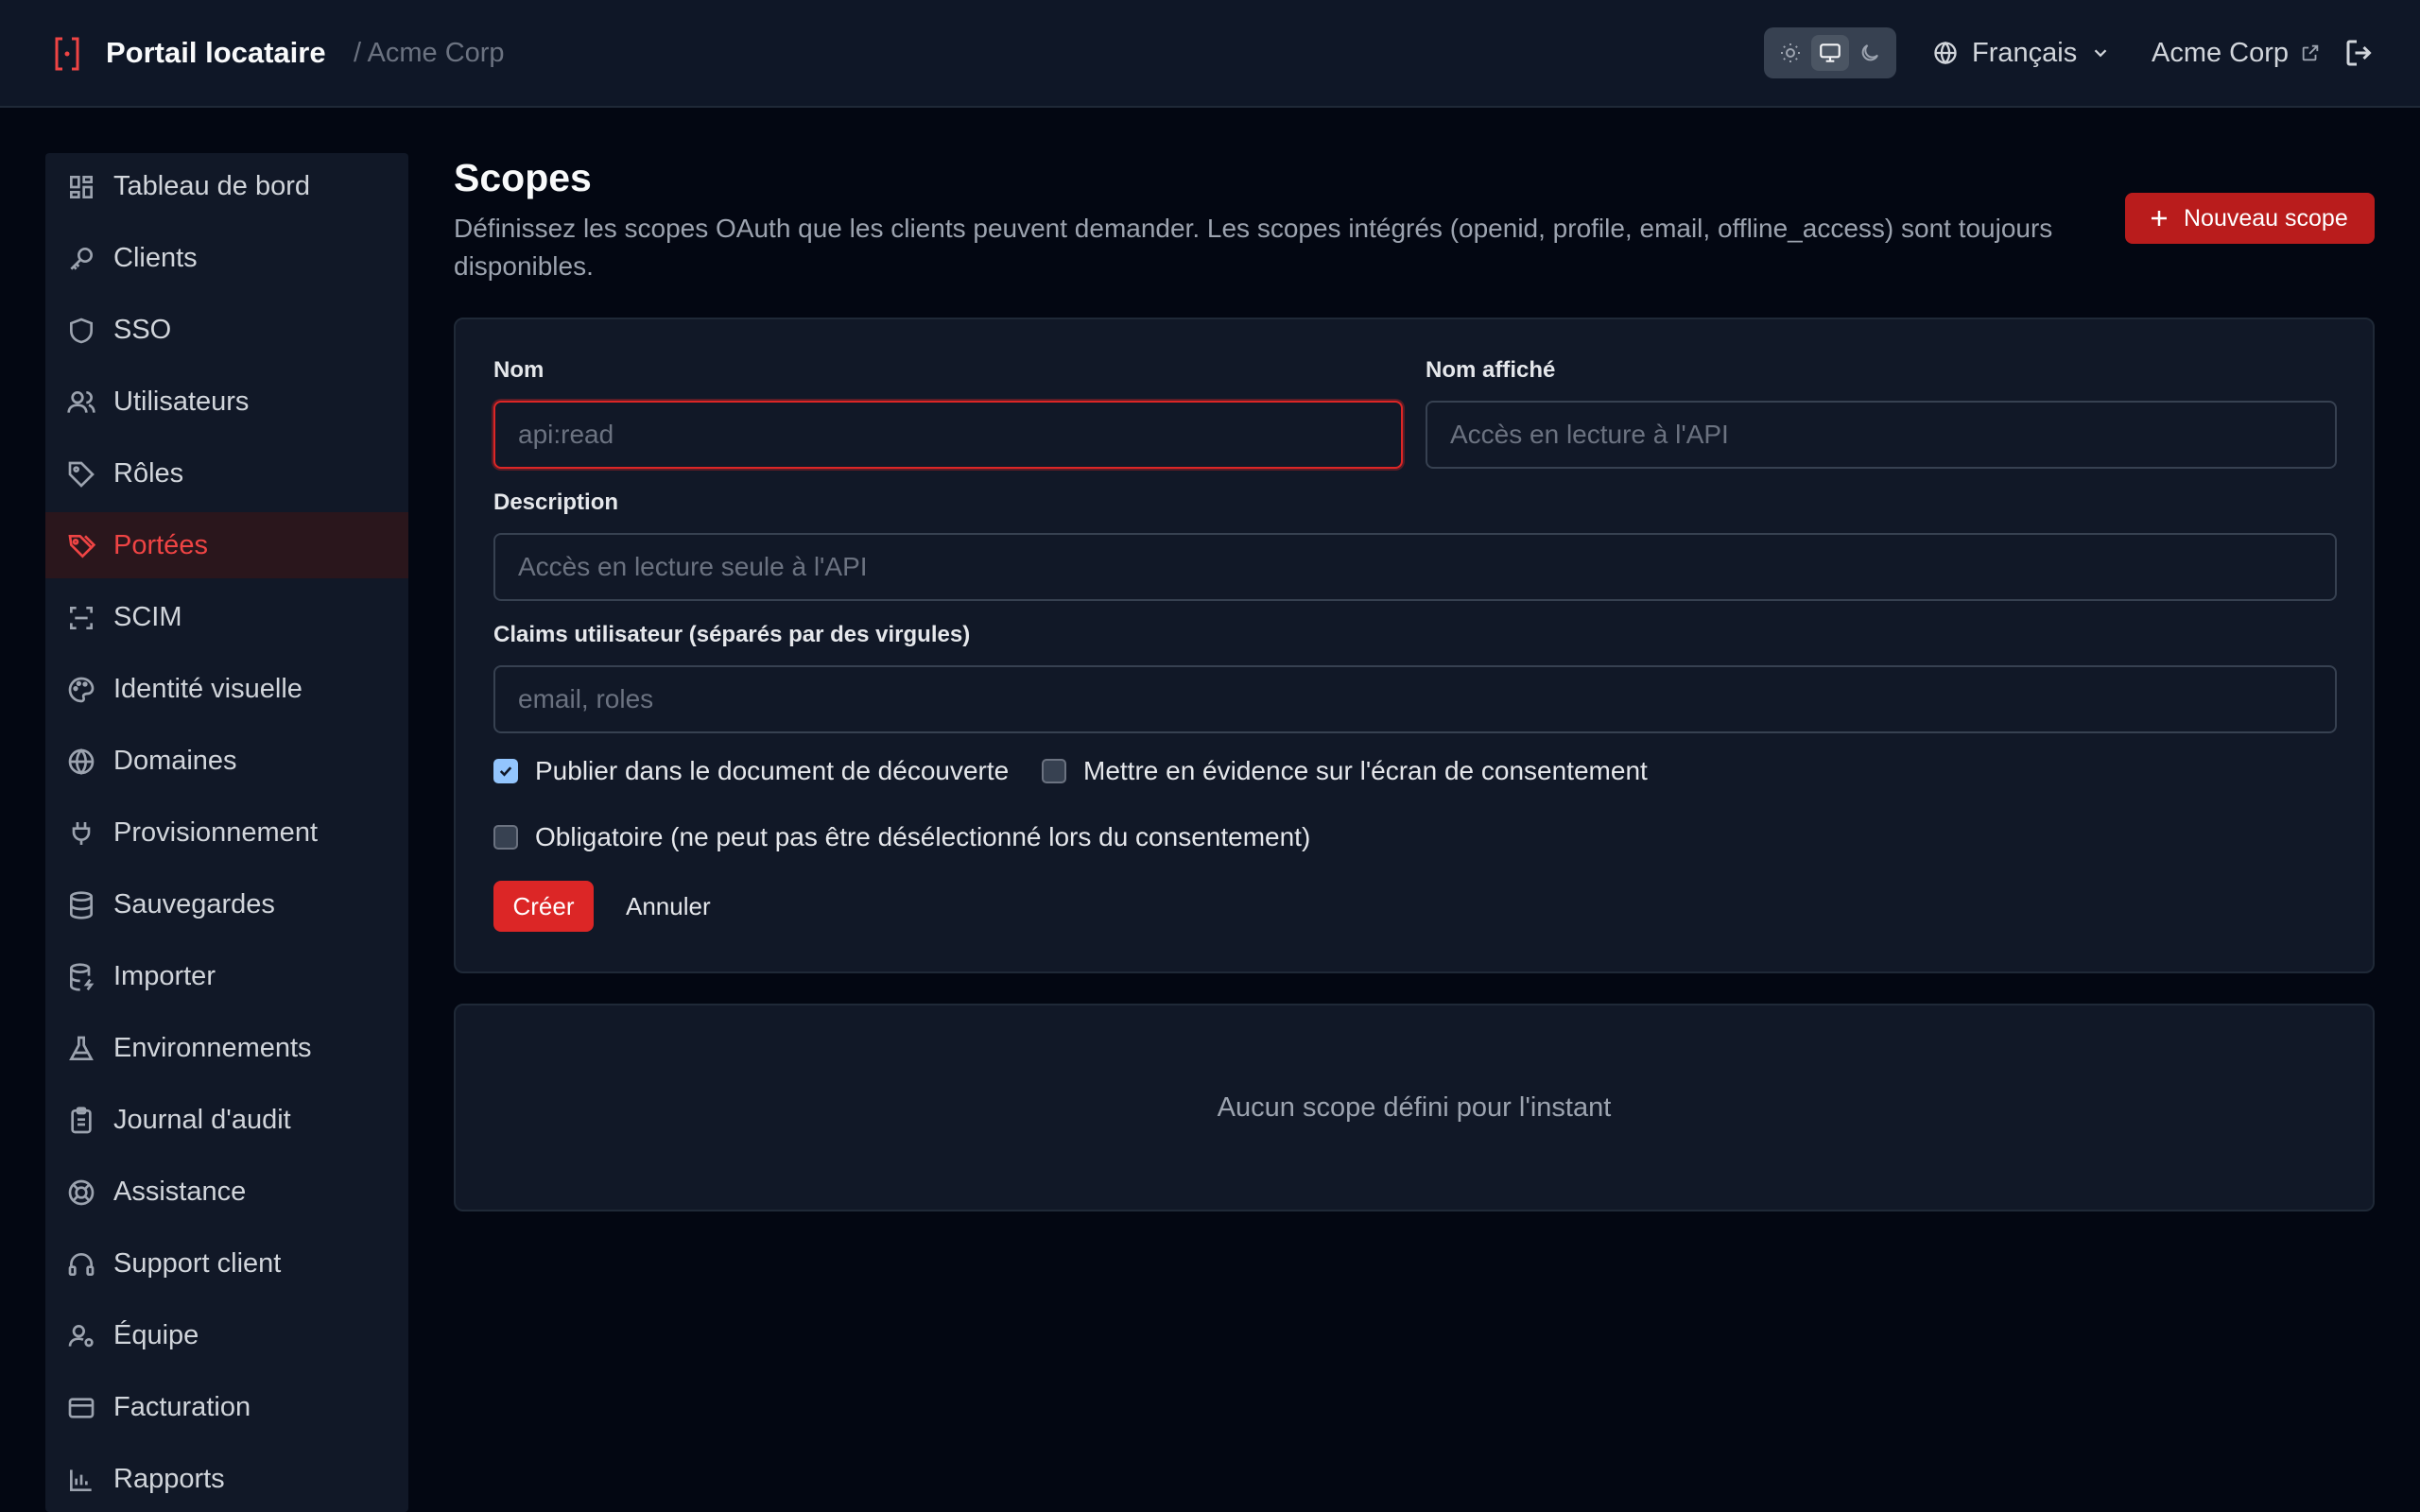 This screenshot has width=2420, height=1512. What do you see at coordinates (2100, 53) in the screenshot?
I see `chevron-down-icon` at bounding box center [2100, 53].